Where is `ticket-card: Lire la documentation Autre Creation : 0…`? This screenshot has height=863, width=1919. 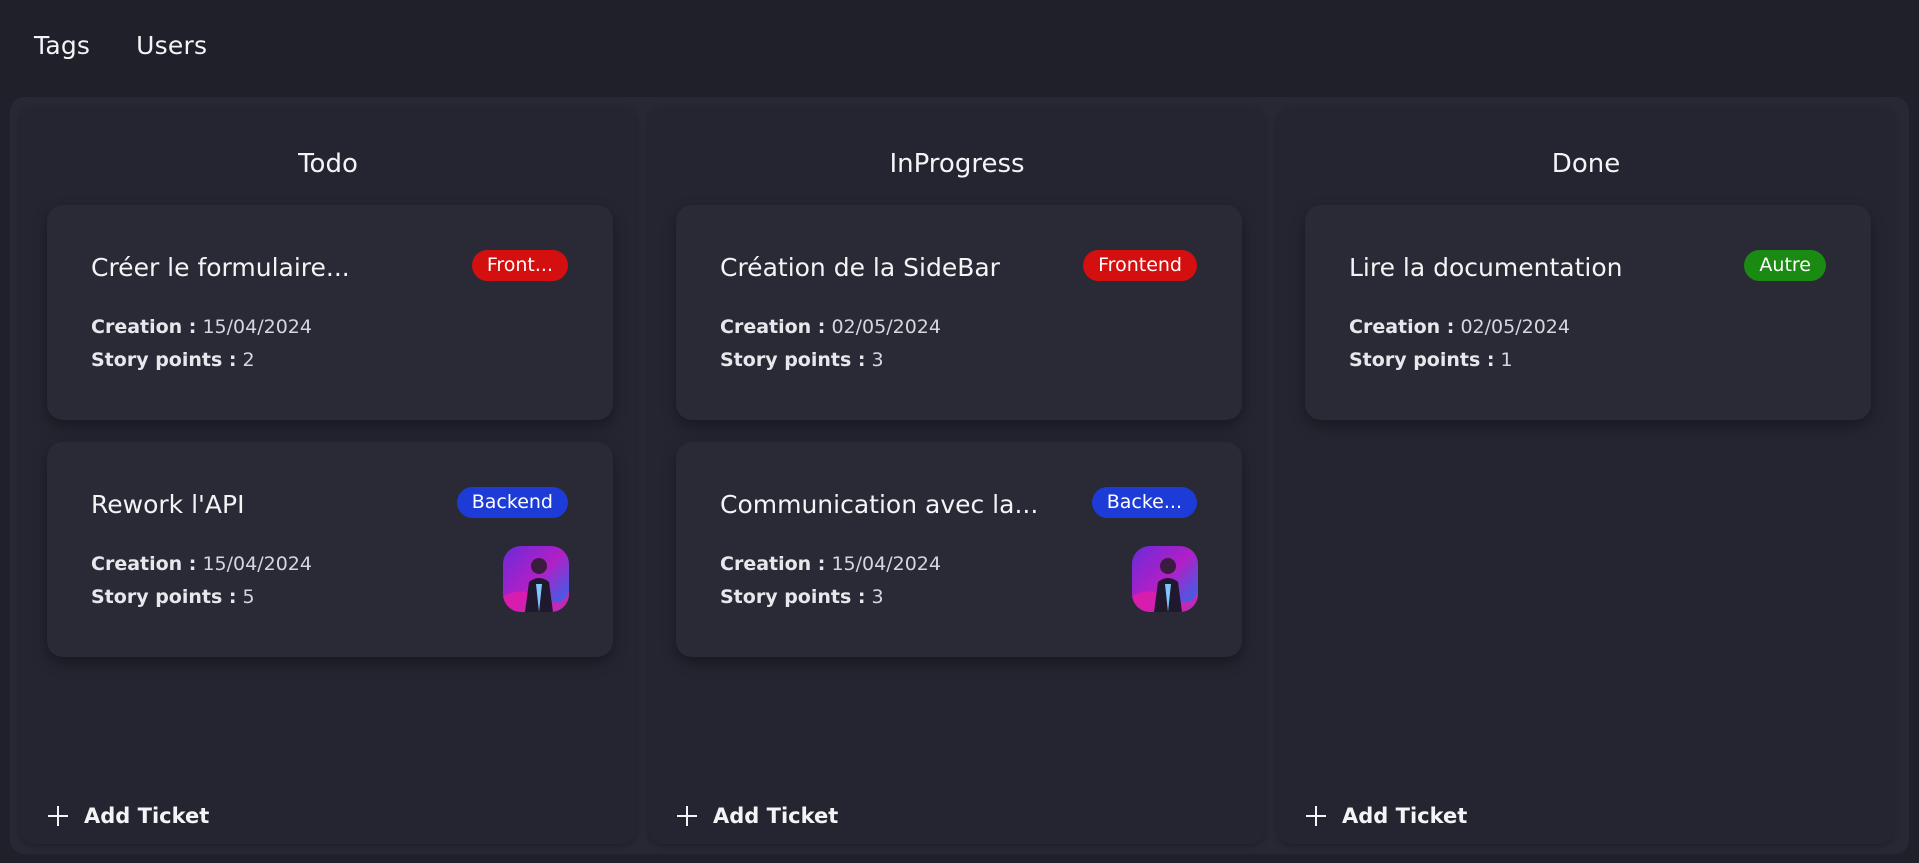 ticket-card: Lire la documentation Autre Creation : 0… is located at coordinates (1588, 312).